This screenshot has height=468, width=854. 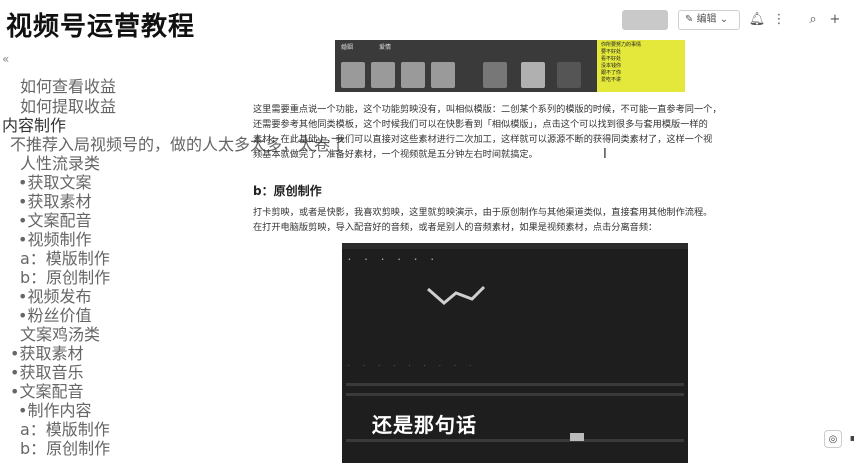 I want to click on image-yellow-panel: 你所要努力的事情 要不好处 看不好处 没本钱你 跟不了你 爱吃不讲, so click(x=641, y=66).